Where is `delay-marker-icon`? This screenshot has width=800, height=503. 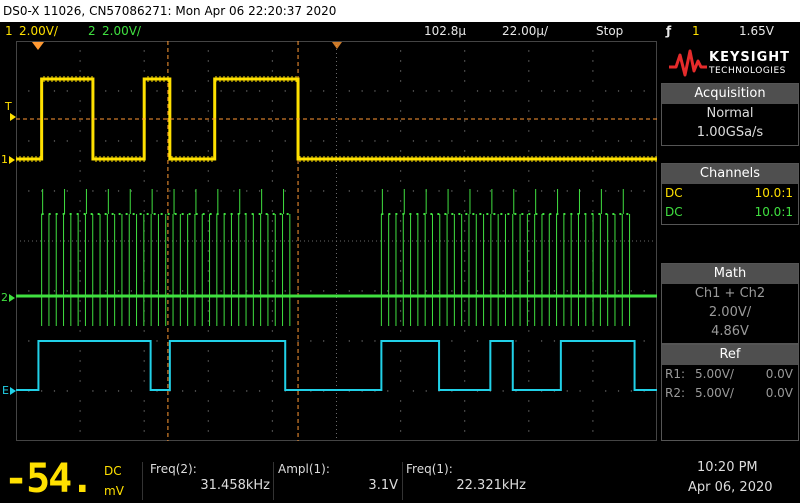
delay-marker-icon is located at coordinates (38, 46).